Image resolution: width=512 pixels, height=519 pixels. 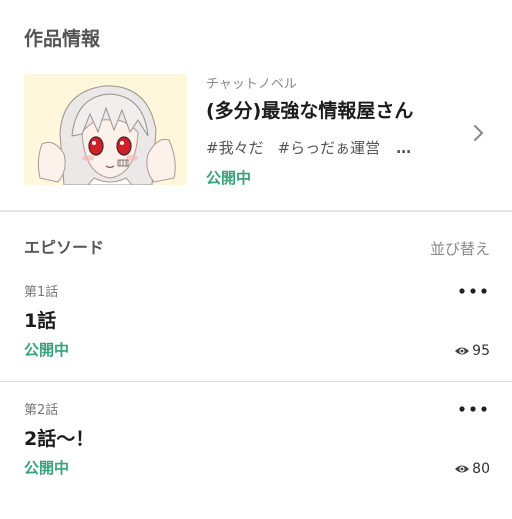 What do you see at coordinates (479, 133) in the screenshot?
I see `chevron-right-icon` at bounding box center [479, 133].